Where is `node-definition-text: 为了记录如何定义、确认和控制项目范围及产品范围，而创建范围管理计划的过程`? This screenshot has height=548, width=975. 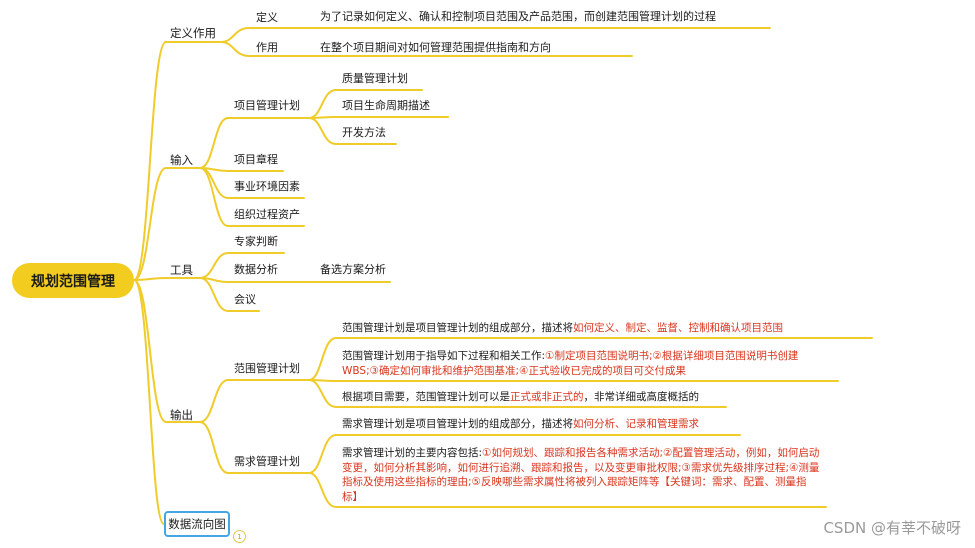 node-definition-text: 为了记录如何定义、确认和控制项目范围及产品范围，而创建范围管理计划的过程 is located at coordinates (518, 17).